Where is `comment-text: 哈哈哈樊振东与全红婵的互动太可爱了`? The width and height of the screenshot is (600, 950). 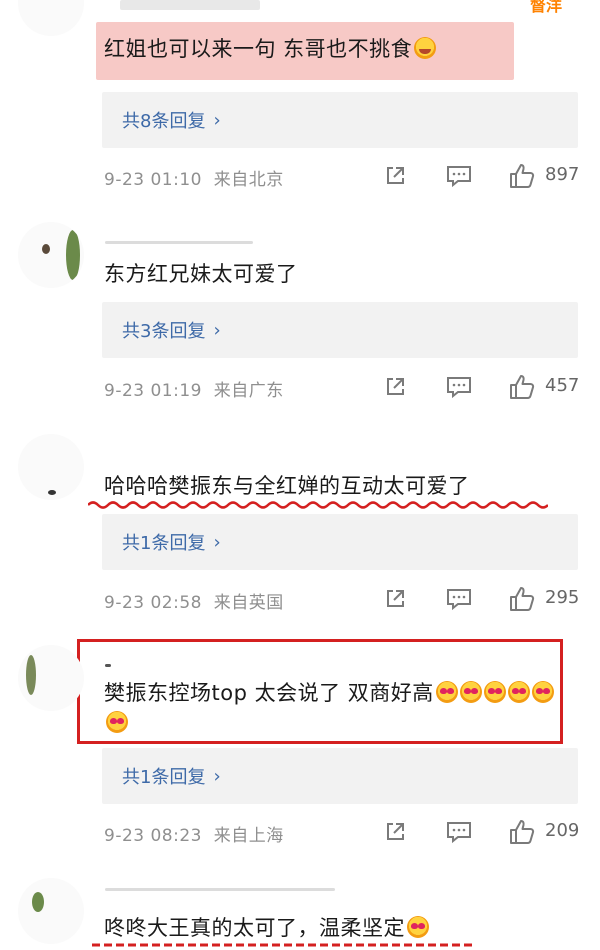 comment-text: 哈哈哈樊振东与全红婵的互动太可爱了 is located at coordinates (287, 486).